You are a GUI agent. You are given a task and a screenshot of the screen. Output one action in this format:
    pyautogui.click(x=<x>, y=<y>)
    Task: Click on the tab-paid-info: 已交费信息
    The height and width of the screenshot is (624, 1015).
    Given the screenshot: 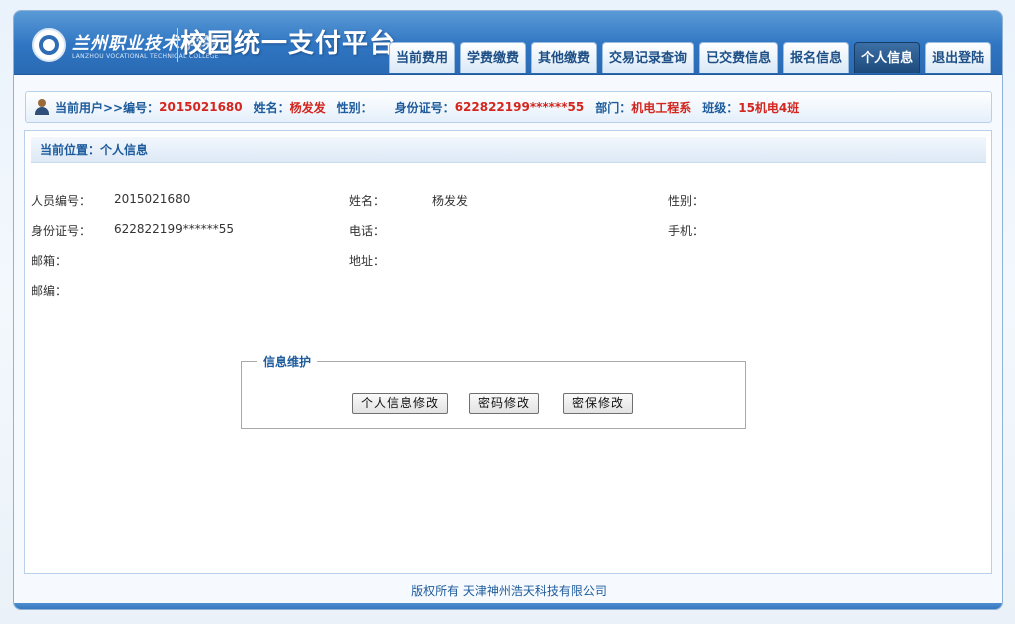 What is the action you would take?
    pyautogui.click(x=739, y=57)
    